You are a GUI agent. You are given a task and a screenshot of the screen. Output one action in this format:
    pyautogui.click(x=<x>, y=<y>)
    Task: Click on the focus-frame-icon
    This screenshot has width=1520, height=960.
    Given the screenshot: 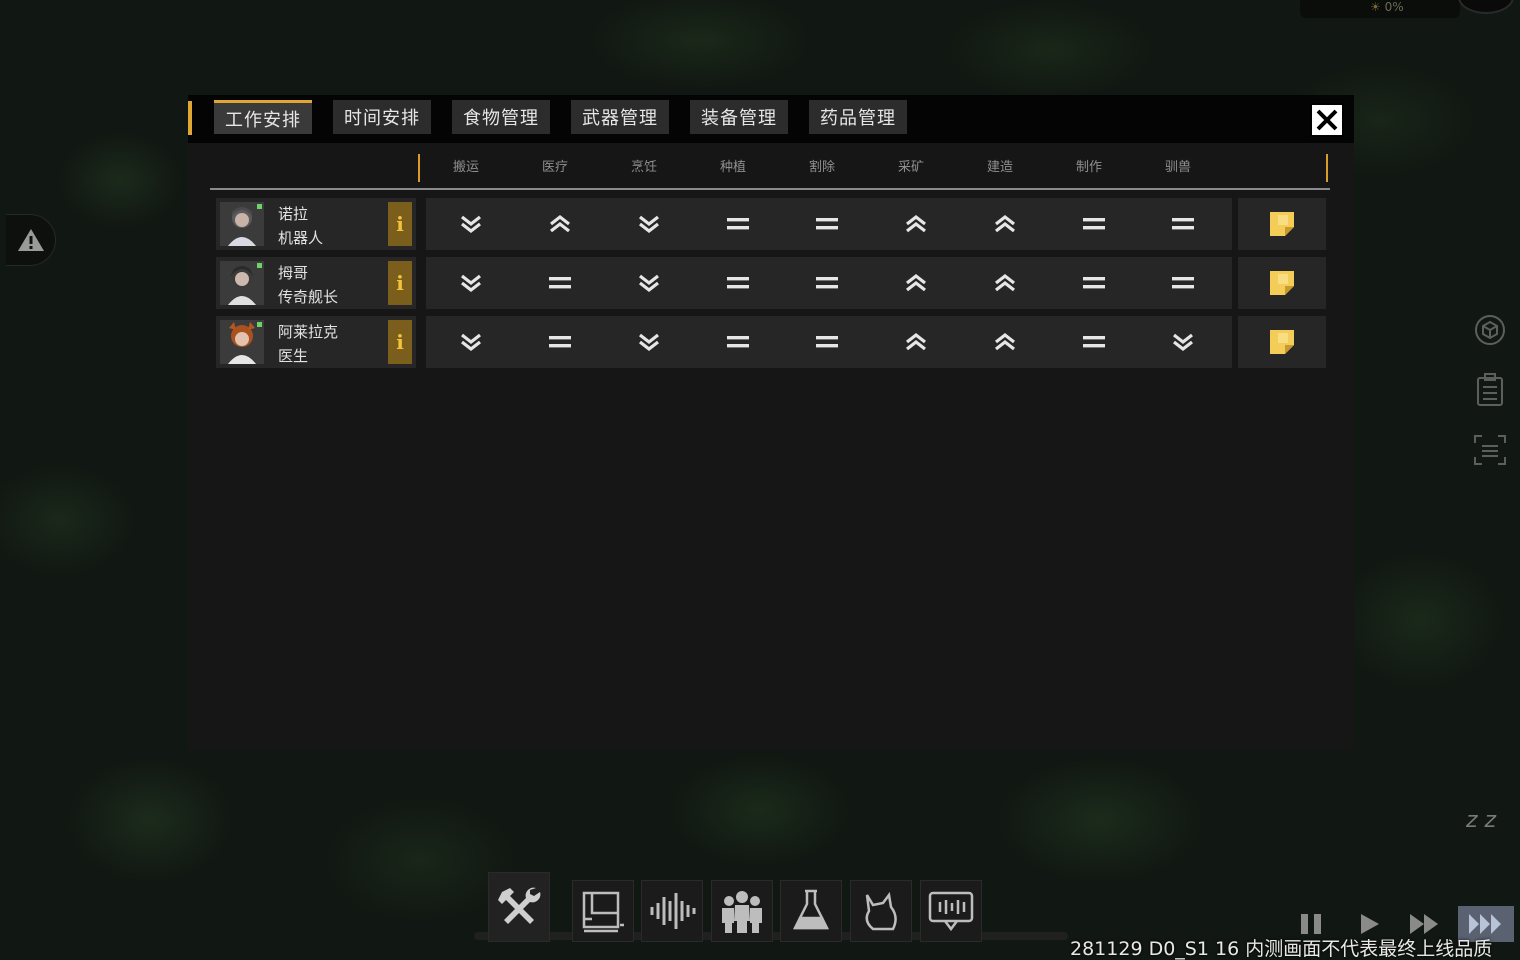 What is the action you would take?
    pyautogui.click(x=1490, y=450)
    